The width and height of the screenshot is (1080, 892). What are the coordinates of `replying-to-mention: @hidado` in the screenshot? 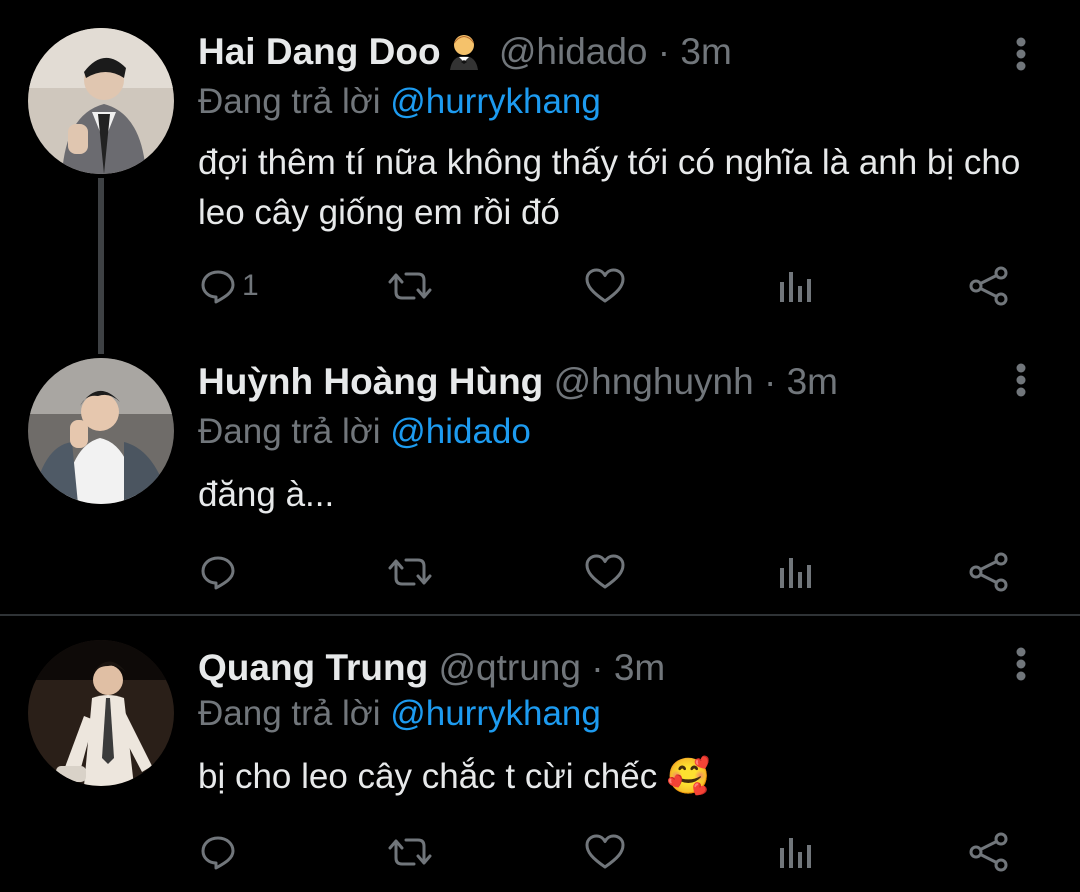 It's located at (460, 431).